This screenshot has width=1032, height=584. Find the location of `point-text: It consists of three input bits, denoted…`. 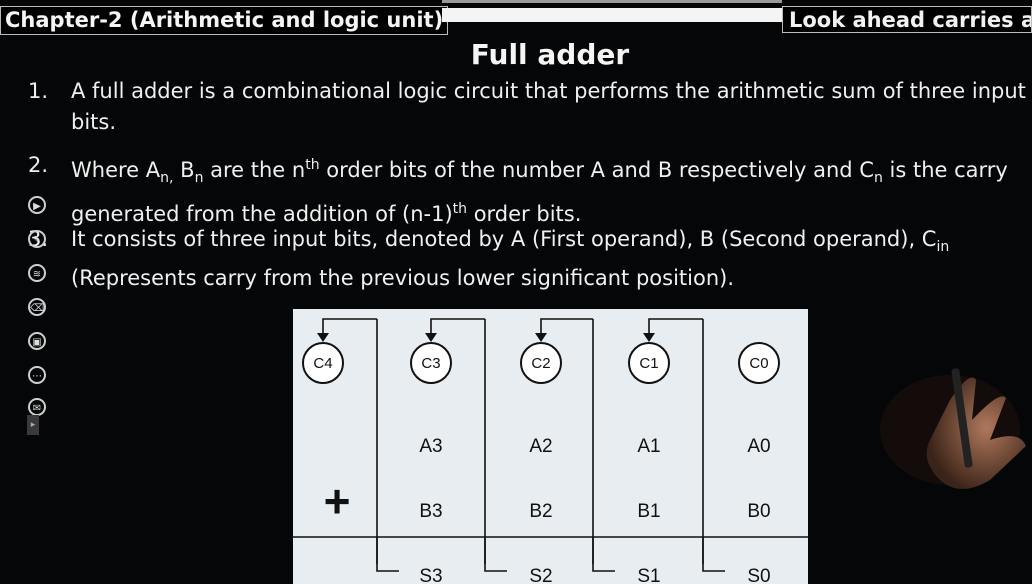

point-text: It consists of three input bits, denoted… is located at coordinates (510, 259).